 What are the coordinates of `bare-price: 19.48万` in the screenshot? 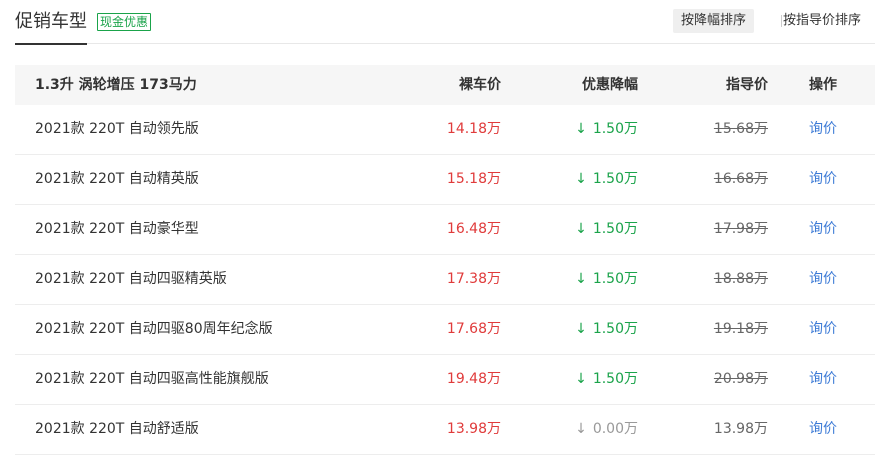 It's located at (473, 379).